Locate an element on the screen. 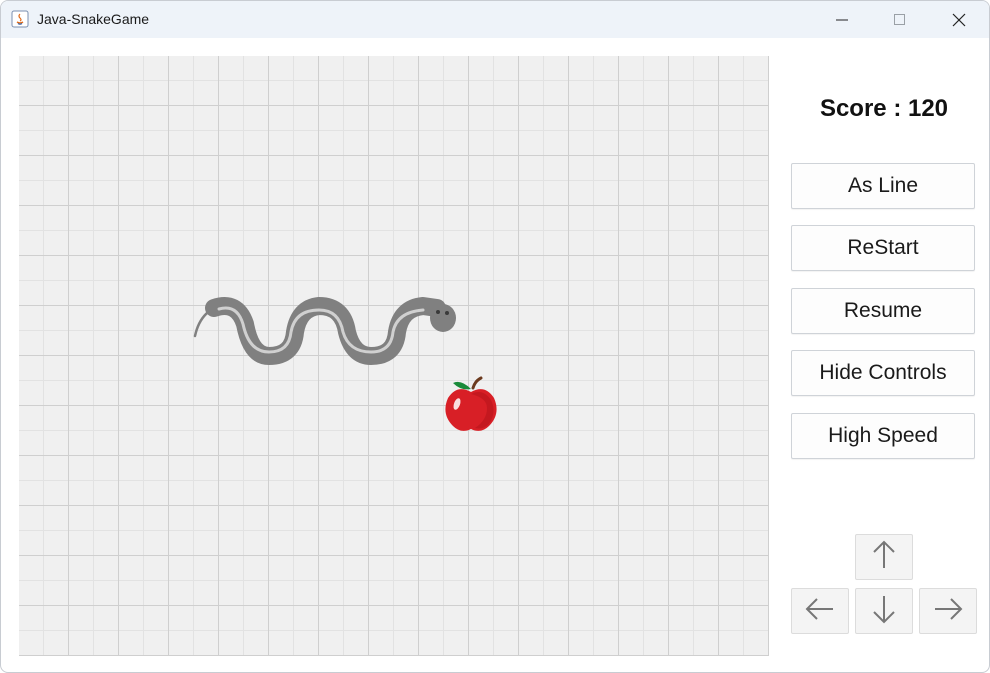 The height and width of the screenshot is (673, 990). snake is located at coordinates (324, 331).